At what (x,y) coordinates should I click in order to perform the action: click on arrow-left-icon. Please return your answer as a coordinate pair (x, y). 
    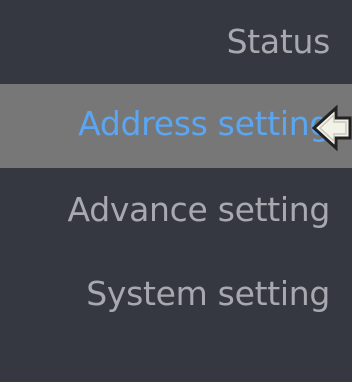
    Looking at the image, I should click on (332, 128).